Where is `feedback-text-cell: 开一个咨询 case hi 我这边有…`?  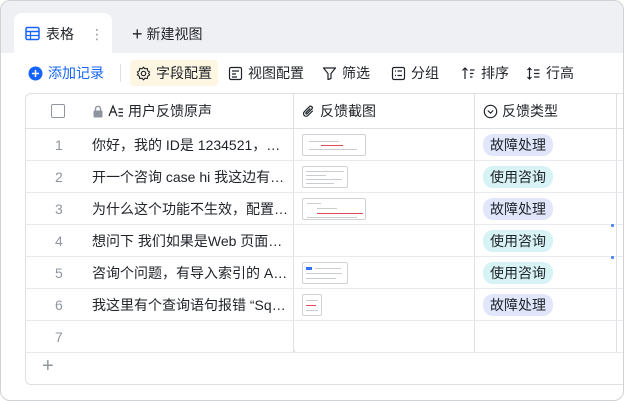
feedback-text-cell: 开一个咨询 case hi 我这边有… is located at coordinates (193, 176).